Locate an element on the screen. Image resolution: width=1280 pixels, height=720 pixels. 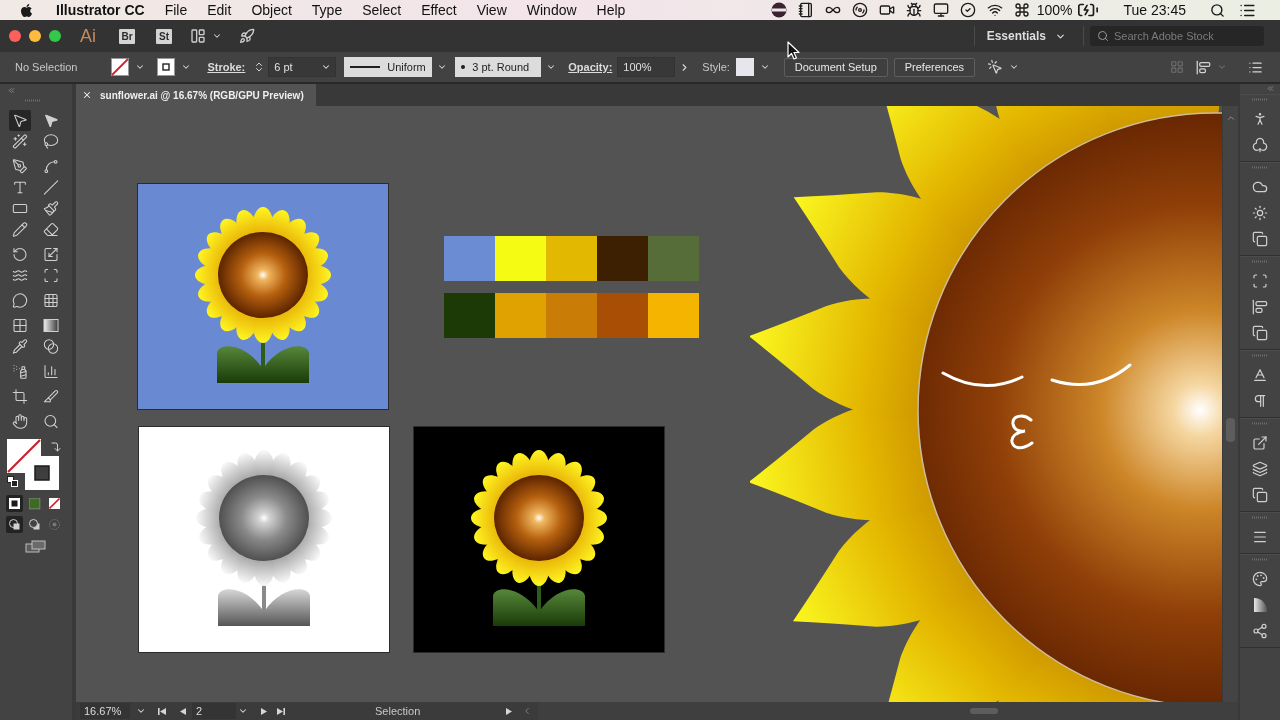
previous-artboard-icon is located at coordinates (182, 711).